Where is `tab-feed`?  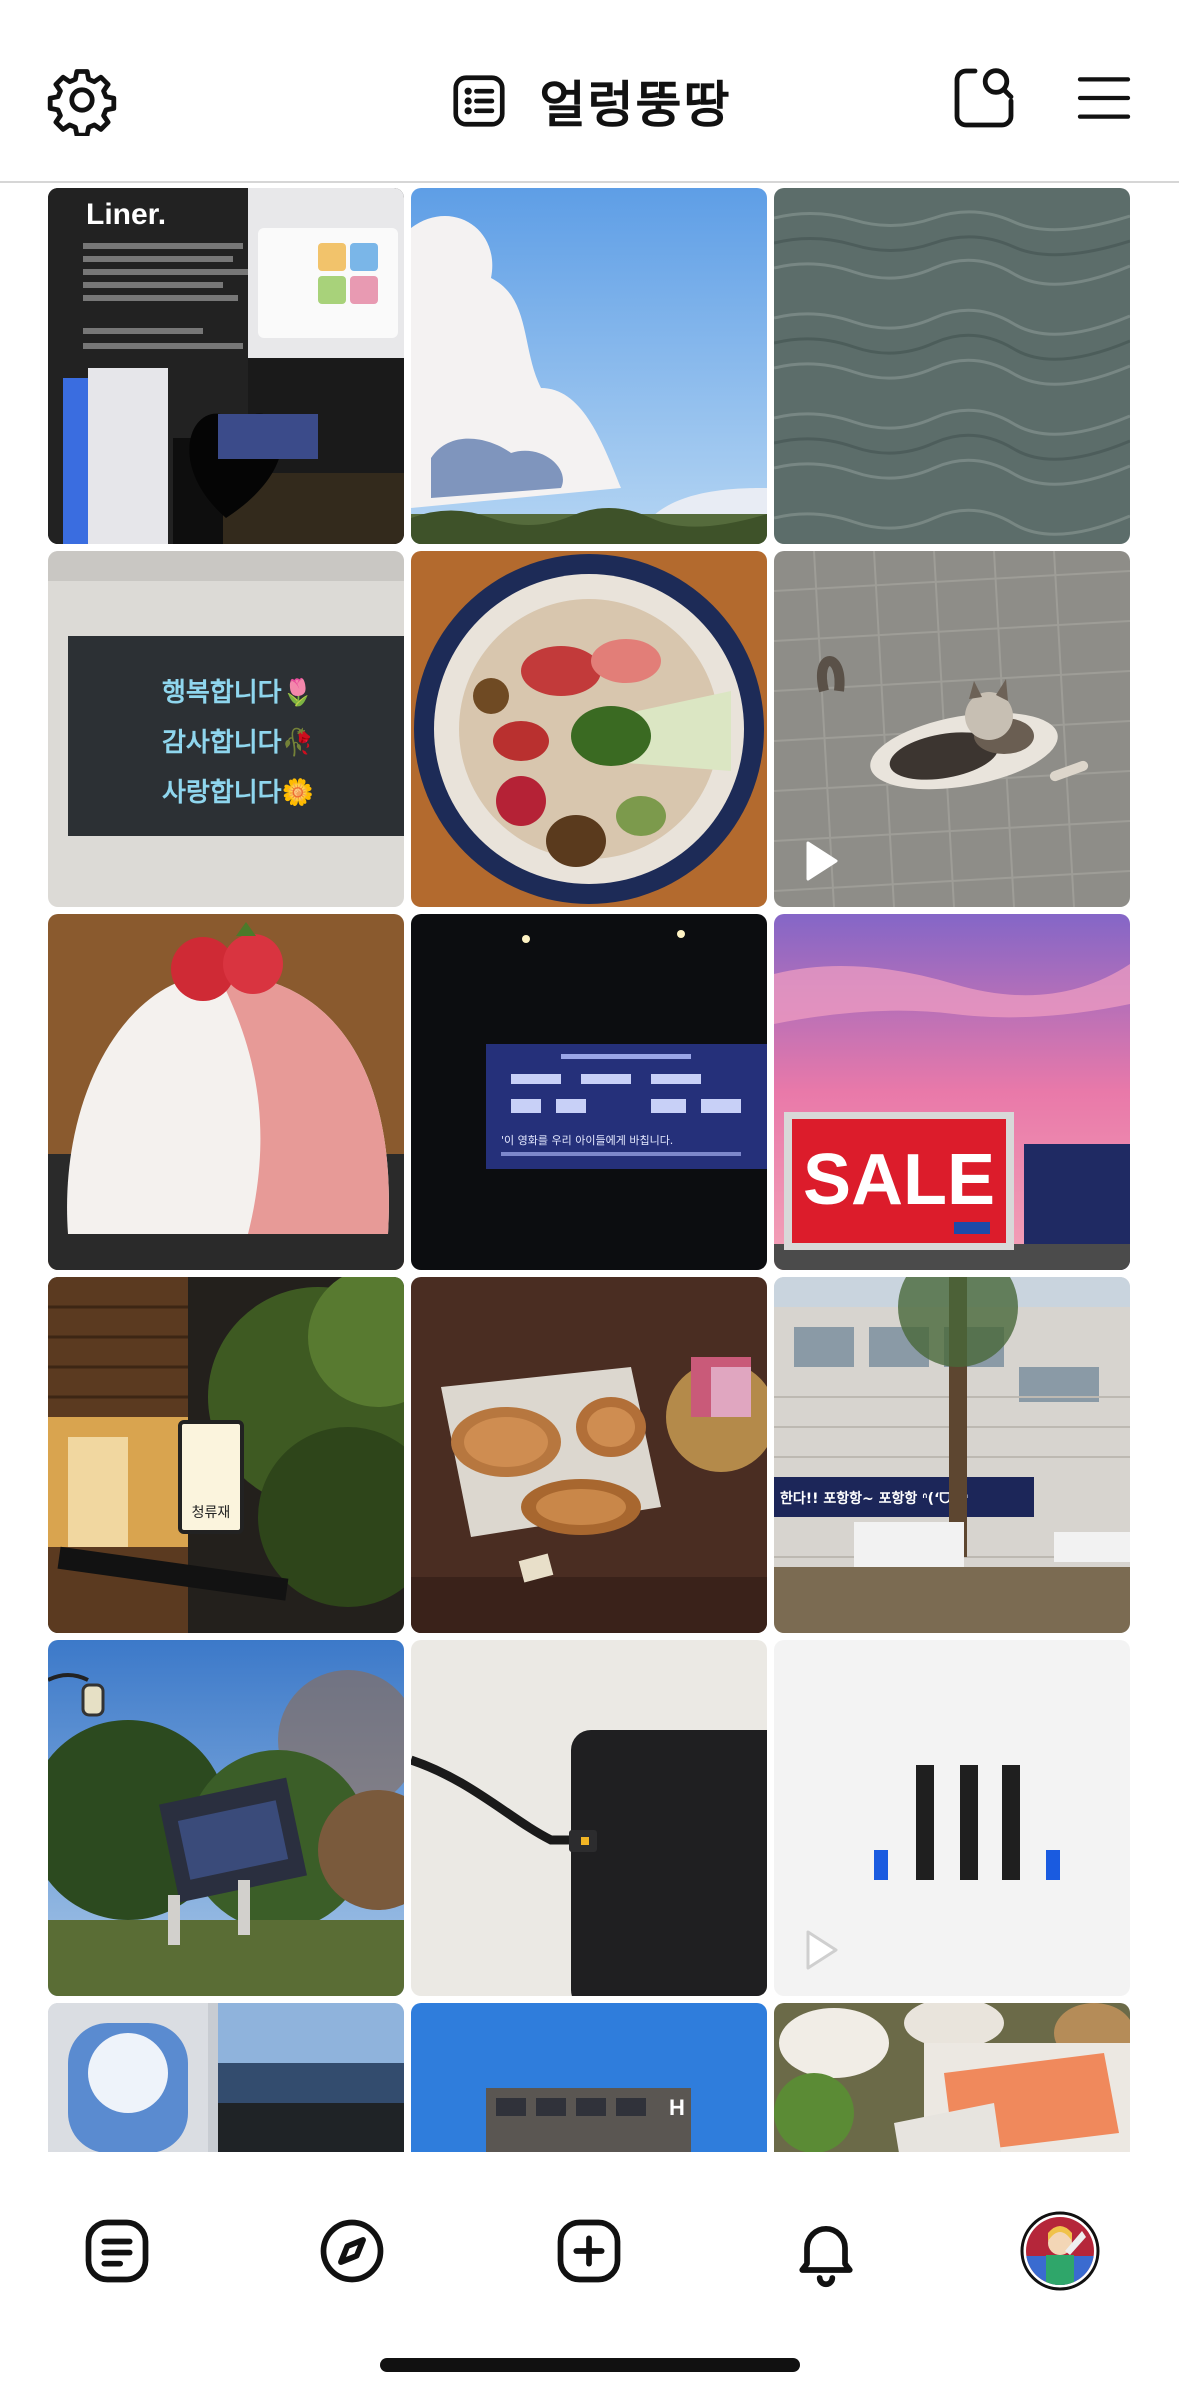
tab-feed is located at coordinates (117, 2251).